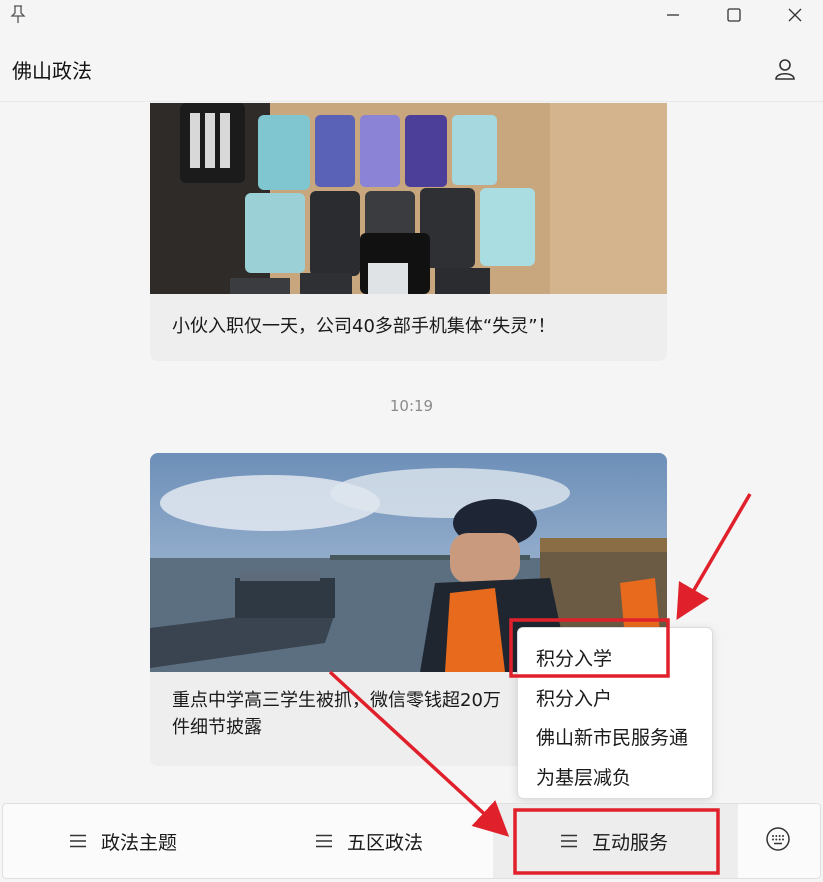 This screenshot has height=882, width=823. What do you see at coordinates (583, 776) in the screenshot?
I see `menu-item-grassroots-burden-reduction: 为基层减负` at bounding box center [583, 776].